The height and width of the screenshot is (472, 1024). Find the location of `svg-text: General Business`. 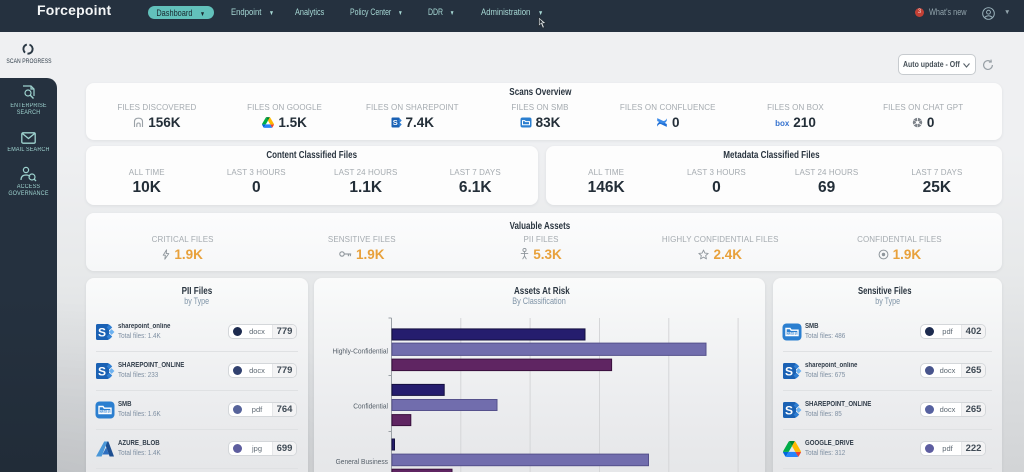

svg-text: General Business is located at coordinates (362, 461).